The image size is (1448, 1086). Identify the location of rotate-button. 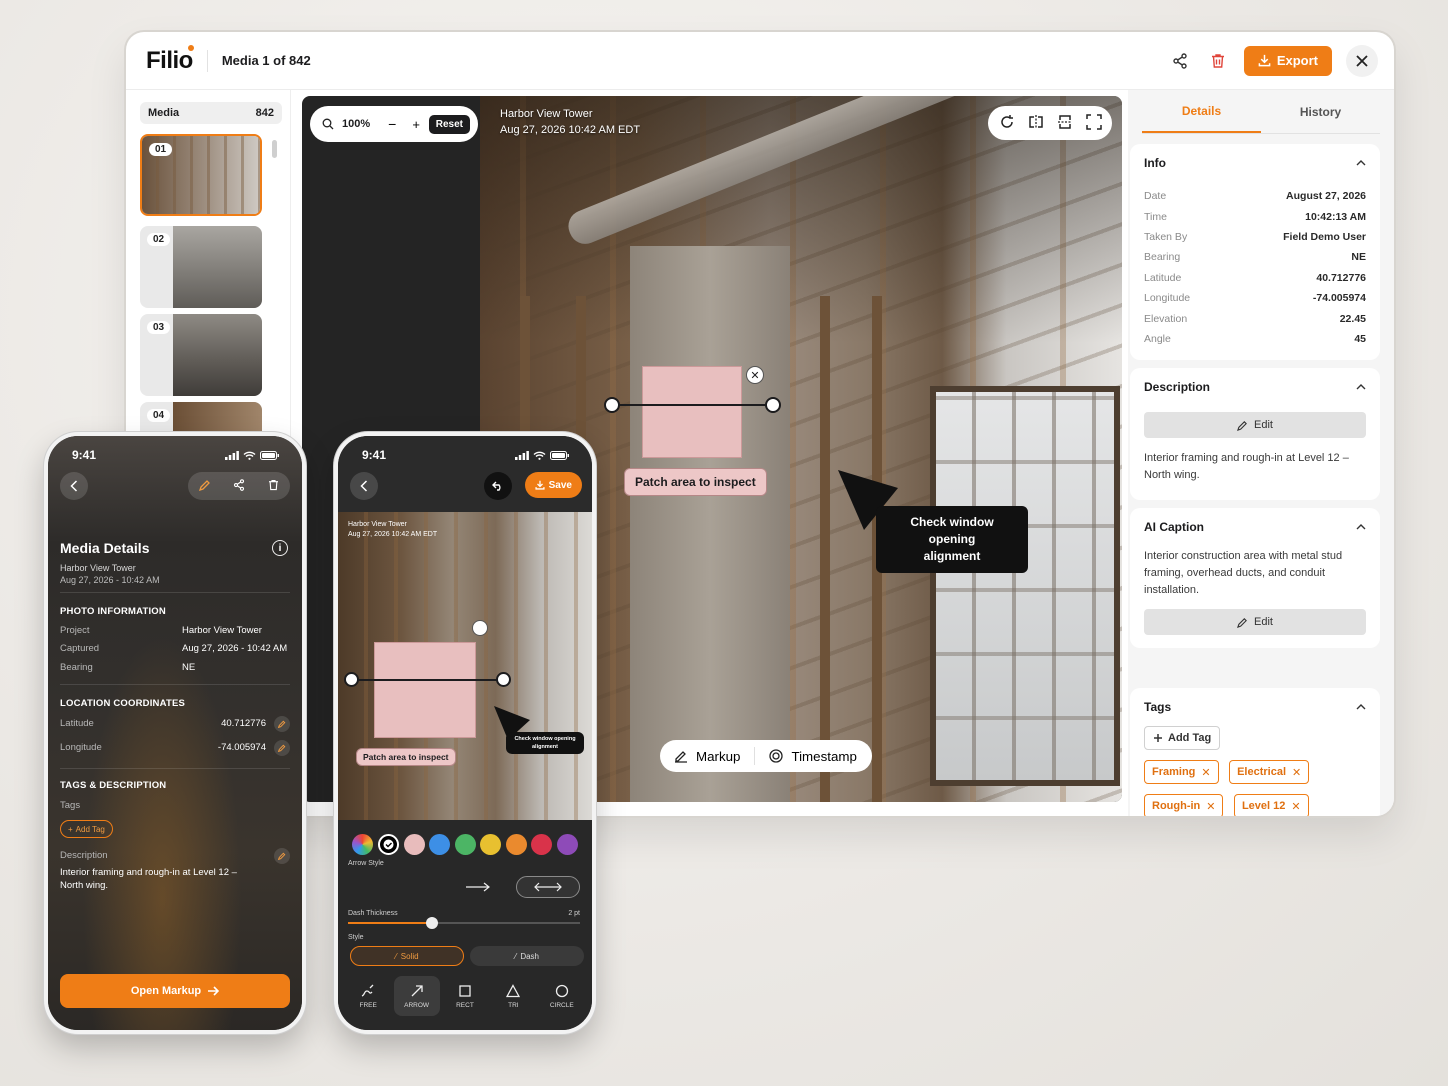
(1007, 123).